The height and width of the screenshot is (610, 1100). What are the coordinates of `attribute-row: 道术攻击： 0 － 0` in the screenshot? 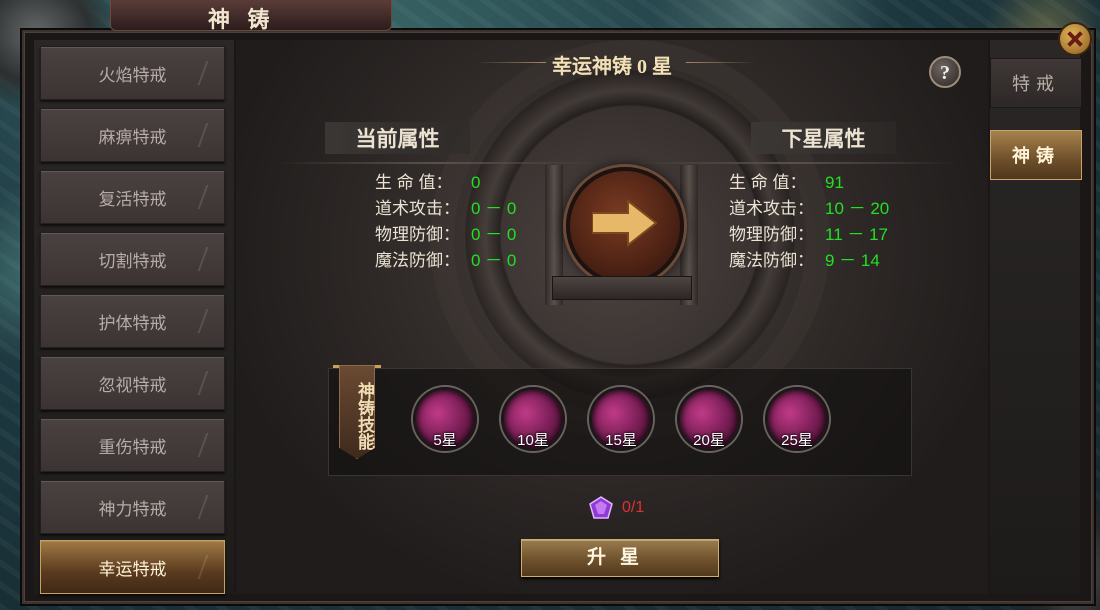 It's located at (445, 209).